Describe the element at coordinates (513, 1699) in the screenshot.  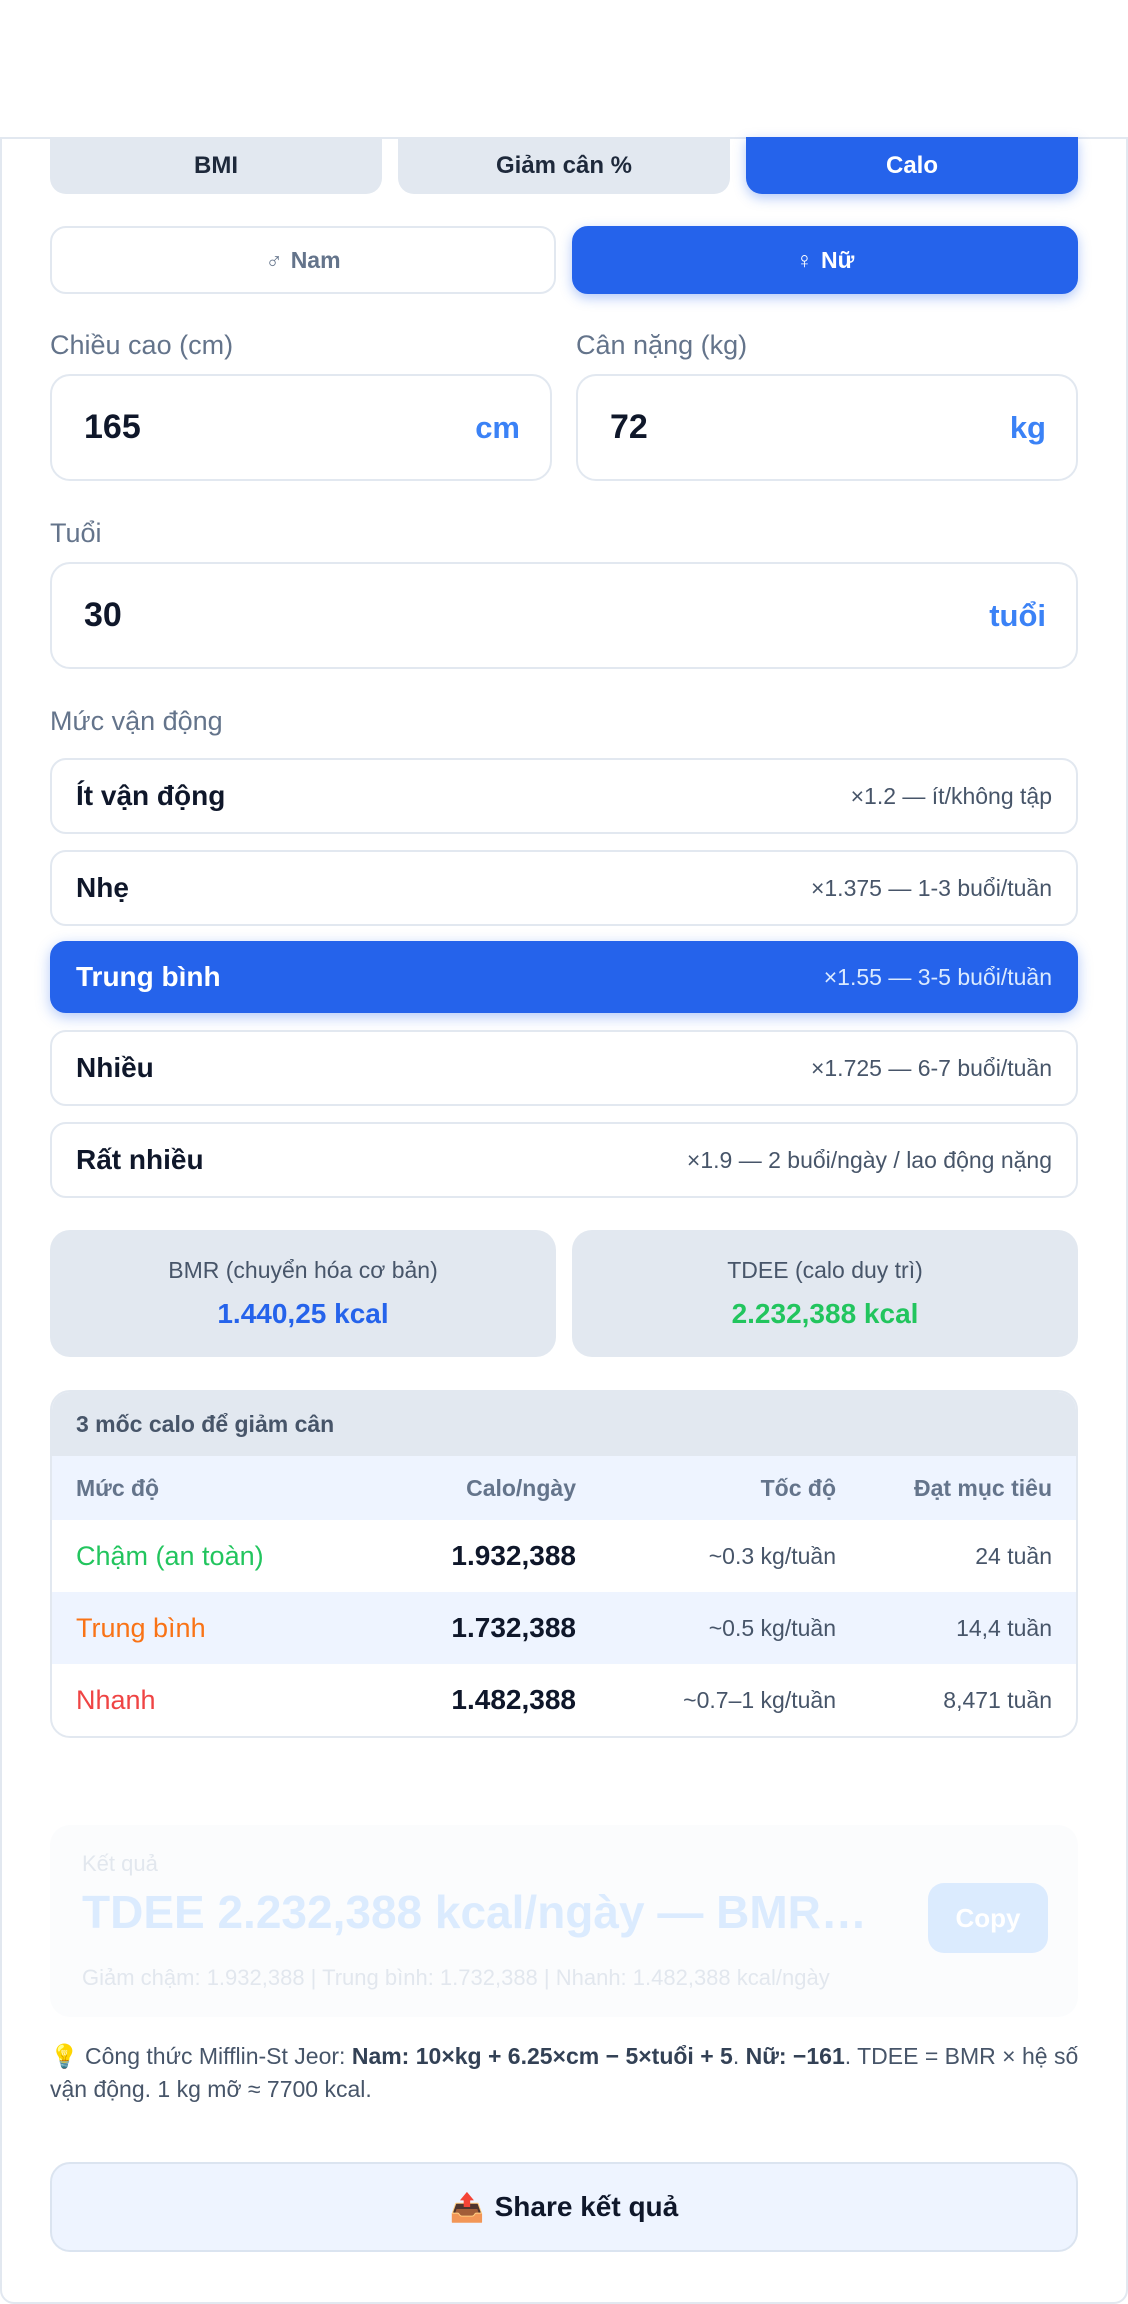
I see `row-calories: 1.482,388` at that location.